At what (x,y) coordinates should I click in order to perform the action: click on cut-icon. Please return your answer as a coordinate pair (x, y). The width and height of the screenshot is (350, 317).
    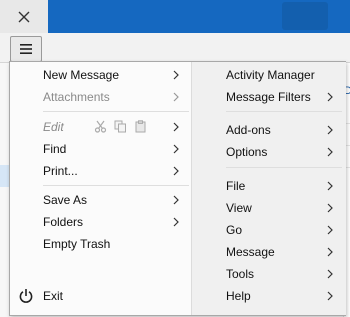
    Looking at the image, I should click on (100, 126).